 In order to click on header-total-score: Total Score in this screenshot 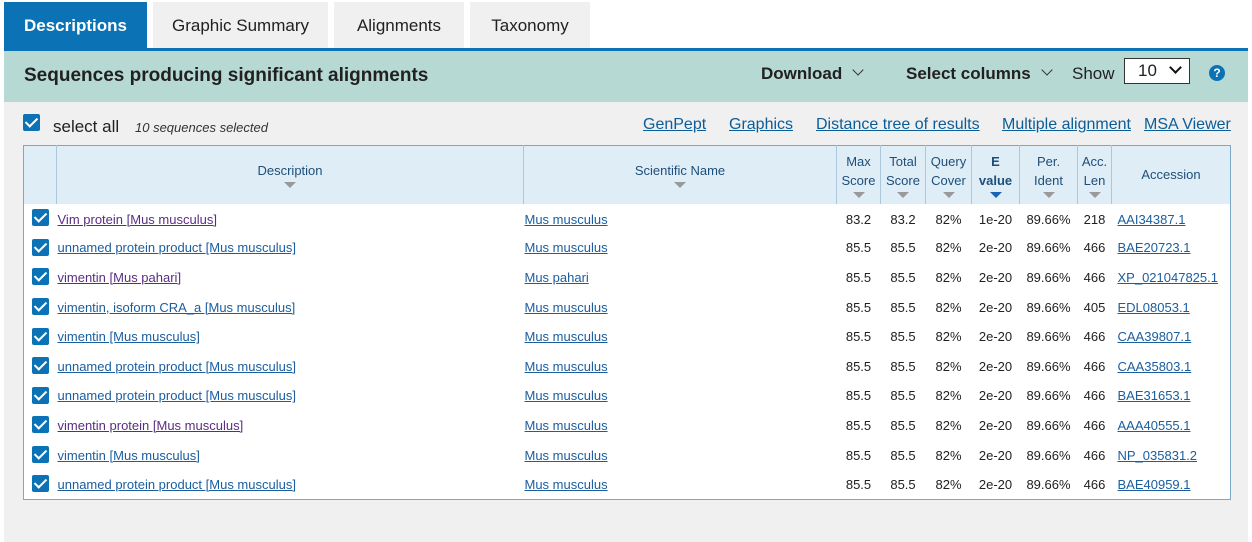, I will do `click(903, 174)`.